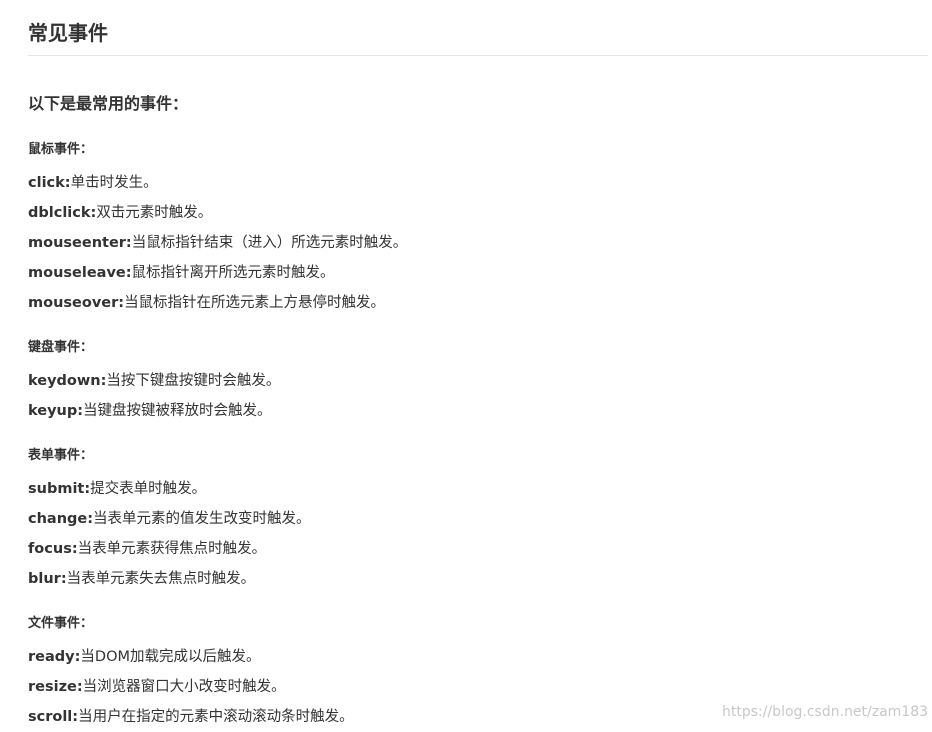 The height and width of the screenshot is (732, 932). Describe the element at coordinates (54, 657) in the screenshot. I see `event-name: ready:` at that location.